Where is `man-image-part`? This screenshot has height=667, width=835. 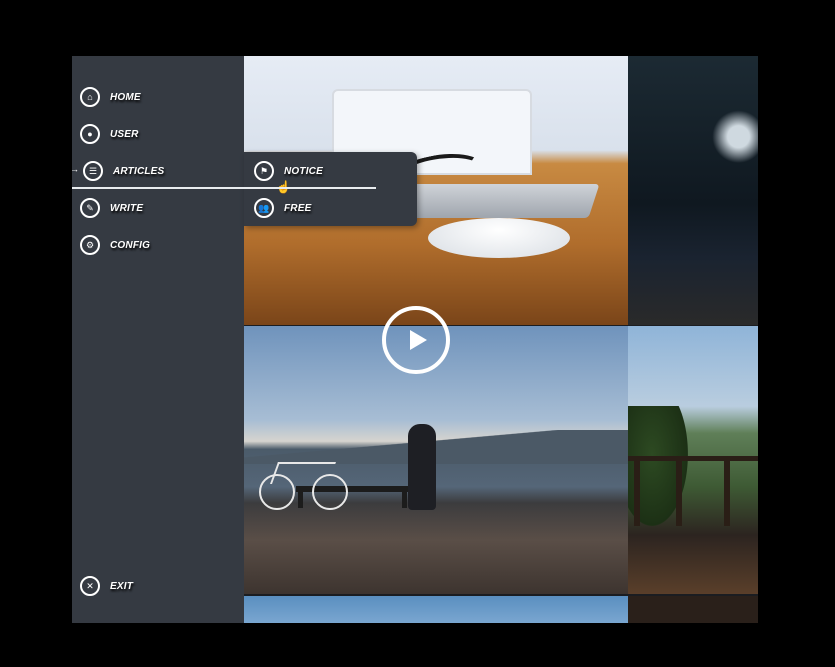 man-image-part is located at coordinates (422, 467).